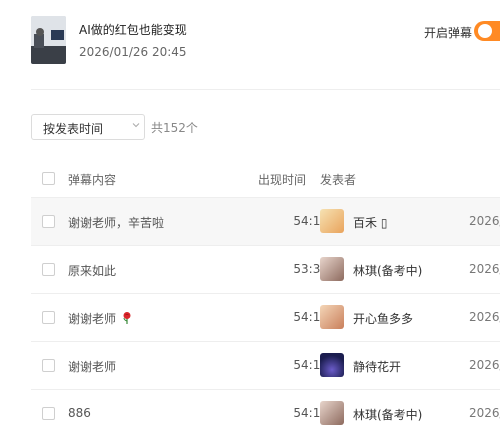  What do you see at coordinates (265, 89) in the screenshot?
I see `header-divider` at bounding box center [265, 89].